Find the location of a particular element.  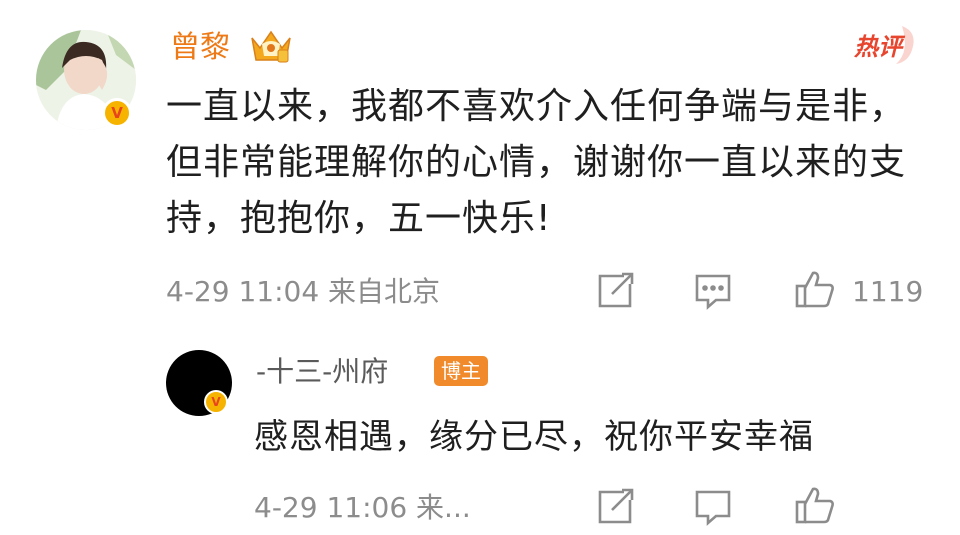

reply-text: 感恩相遇，缘分已尽，祝你平安幸福 is located at coordinates (534, 437).